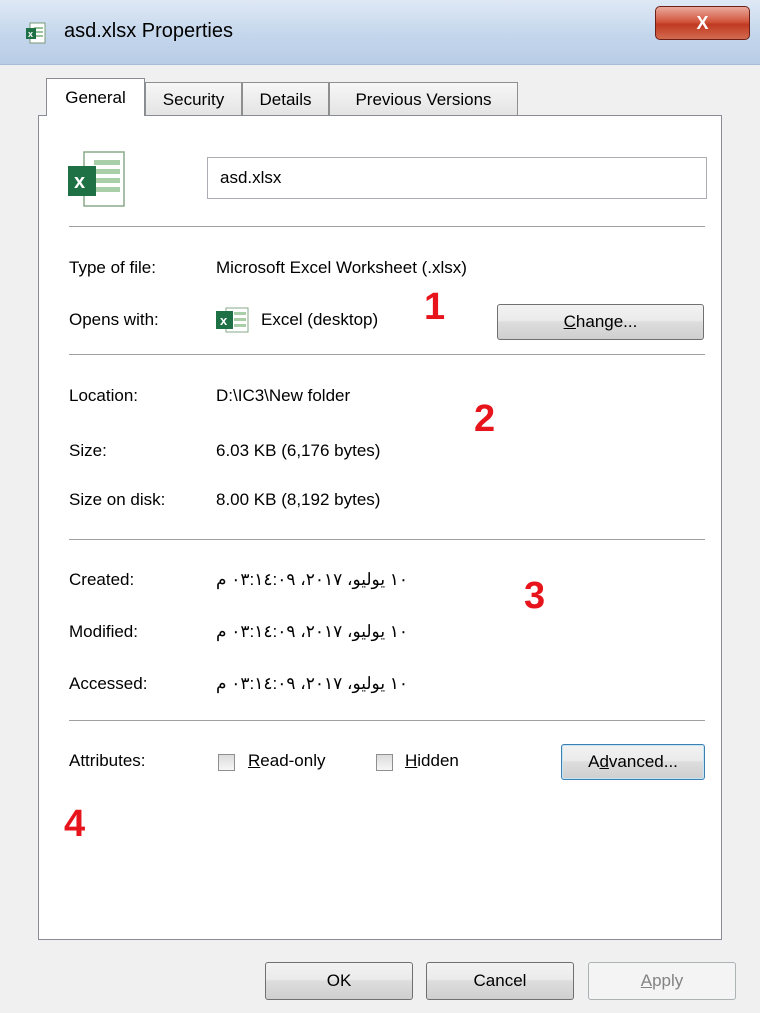  I want to click on tab-general: General, so click(95, 97).